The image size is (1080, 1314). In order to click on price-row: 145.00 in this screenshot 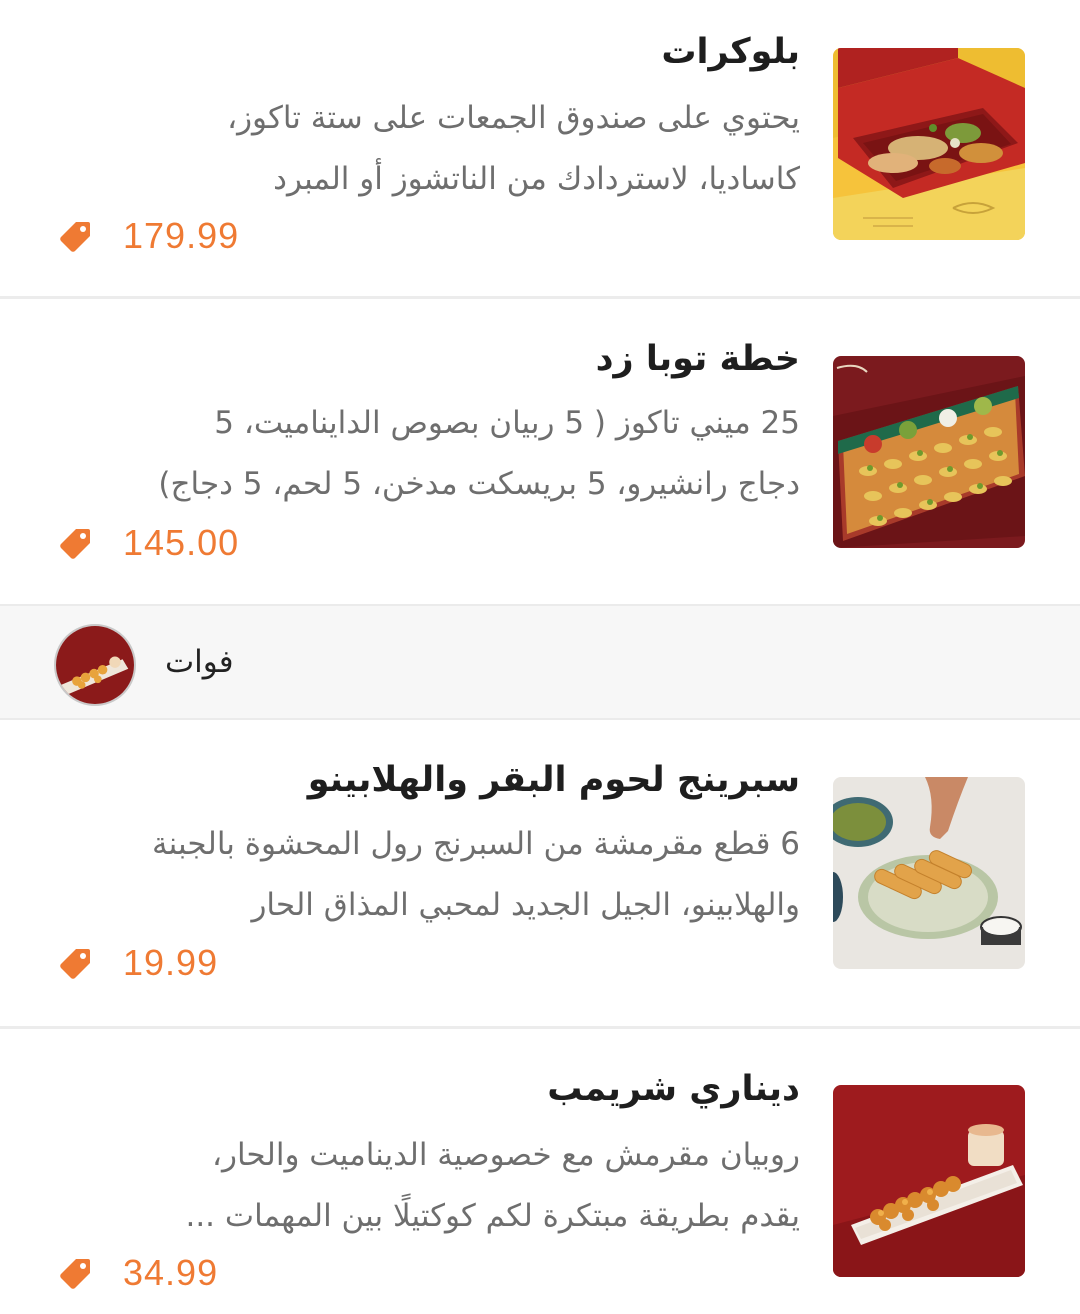, I will do `click(147, 543)`.